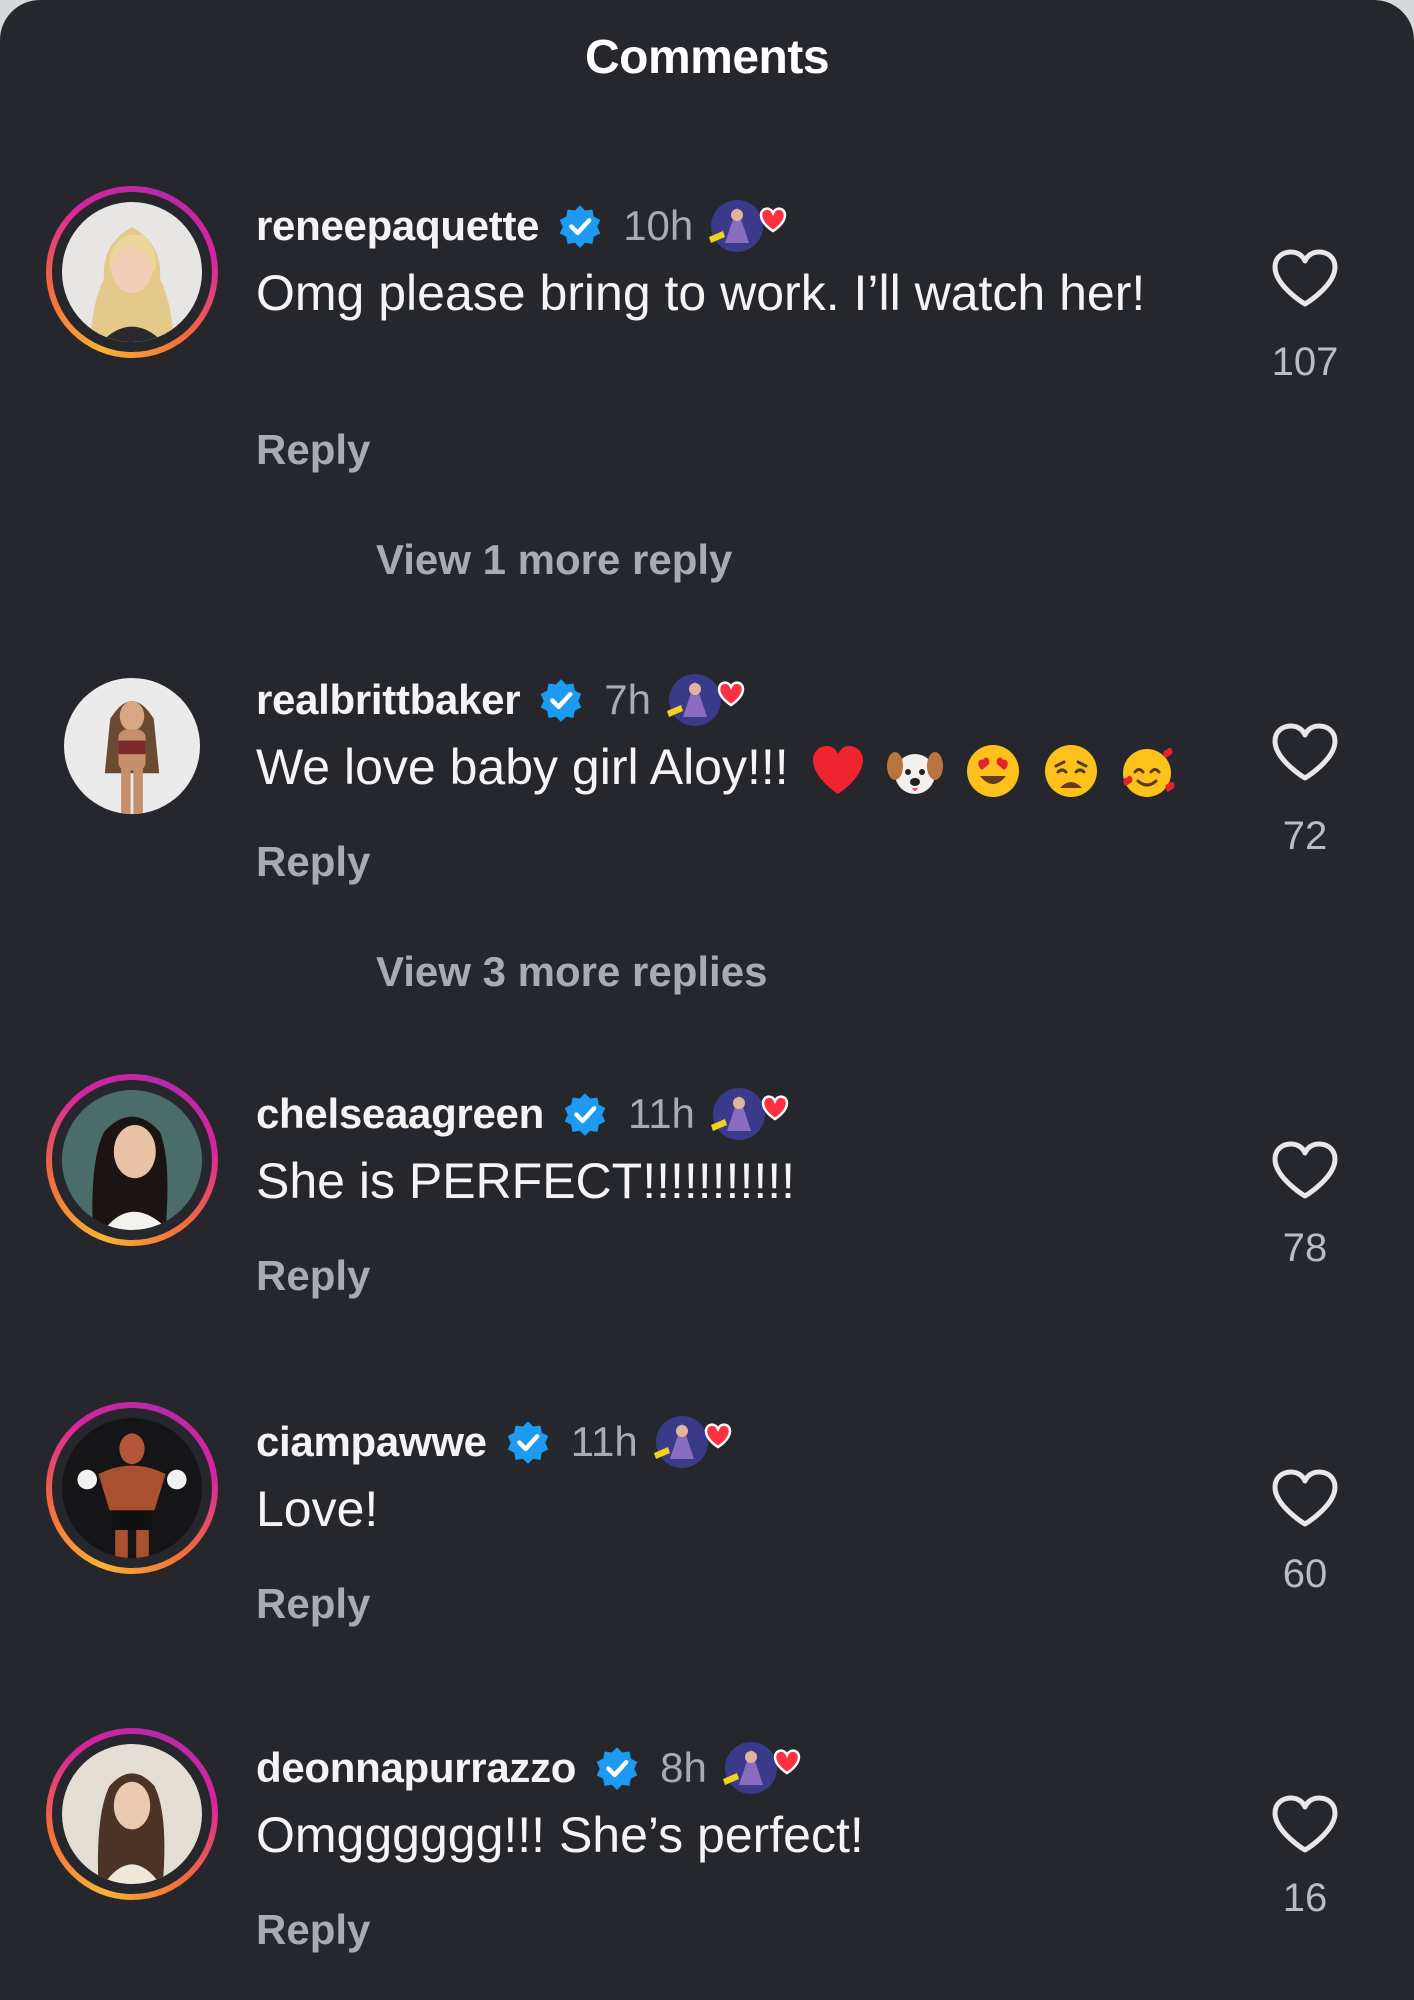 The image size is (1414, 2000). What do you see at coordinates (915, 771) in the screenshot?
I see `dog-face-icon` at bounding box center [915, 771].